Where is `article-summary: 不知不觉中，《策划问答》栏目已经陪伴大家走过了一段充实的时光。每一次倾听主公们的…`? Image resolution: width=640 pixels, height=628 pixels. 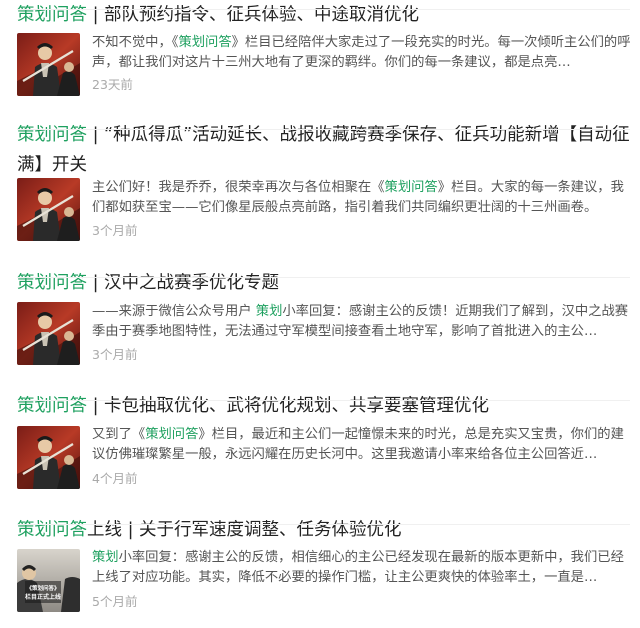
article-summary: 不知不觉中，《策划问答》栏目已经陪伴大家走过了一段充实的时光。每一次倾听主公们的… is located at coordinates (361, 52).